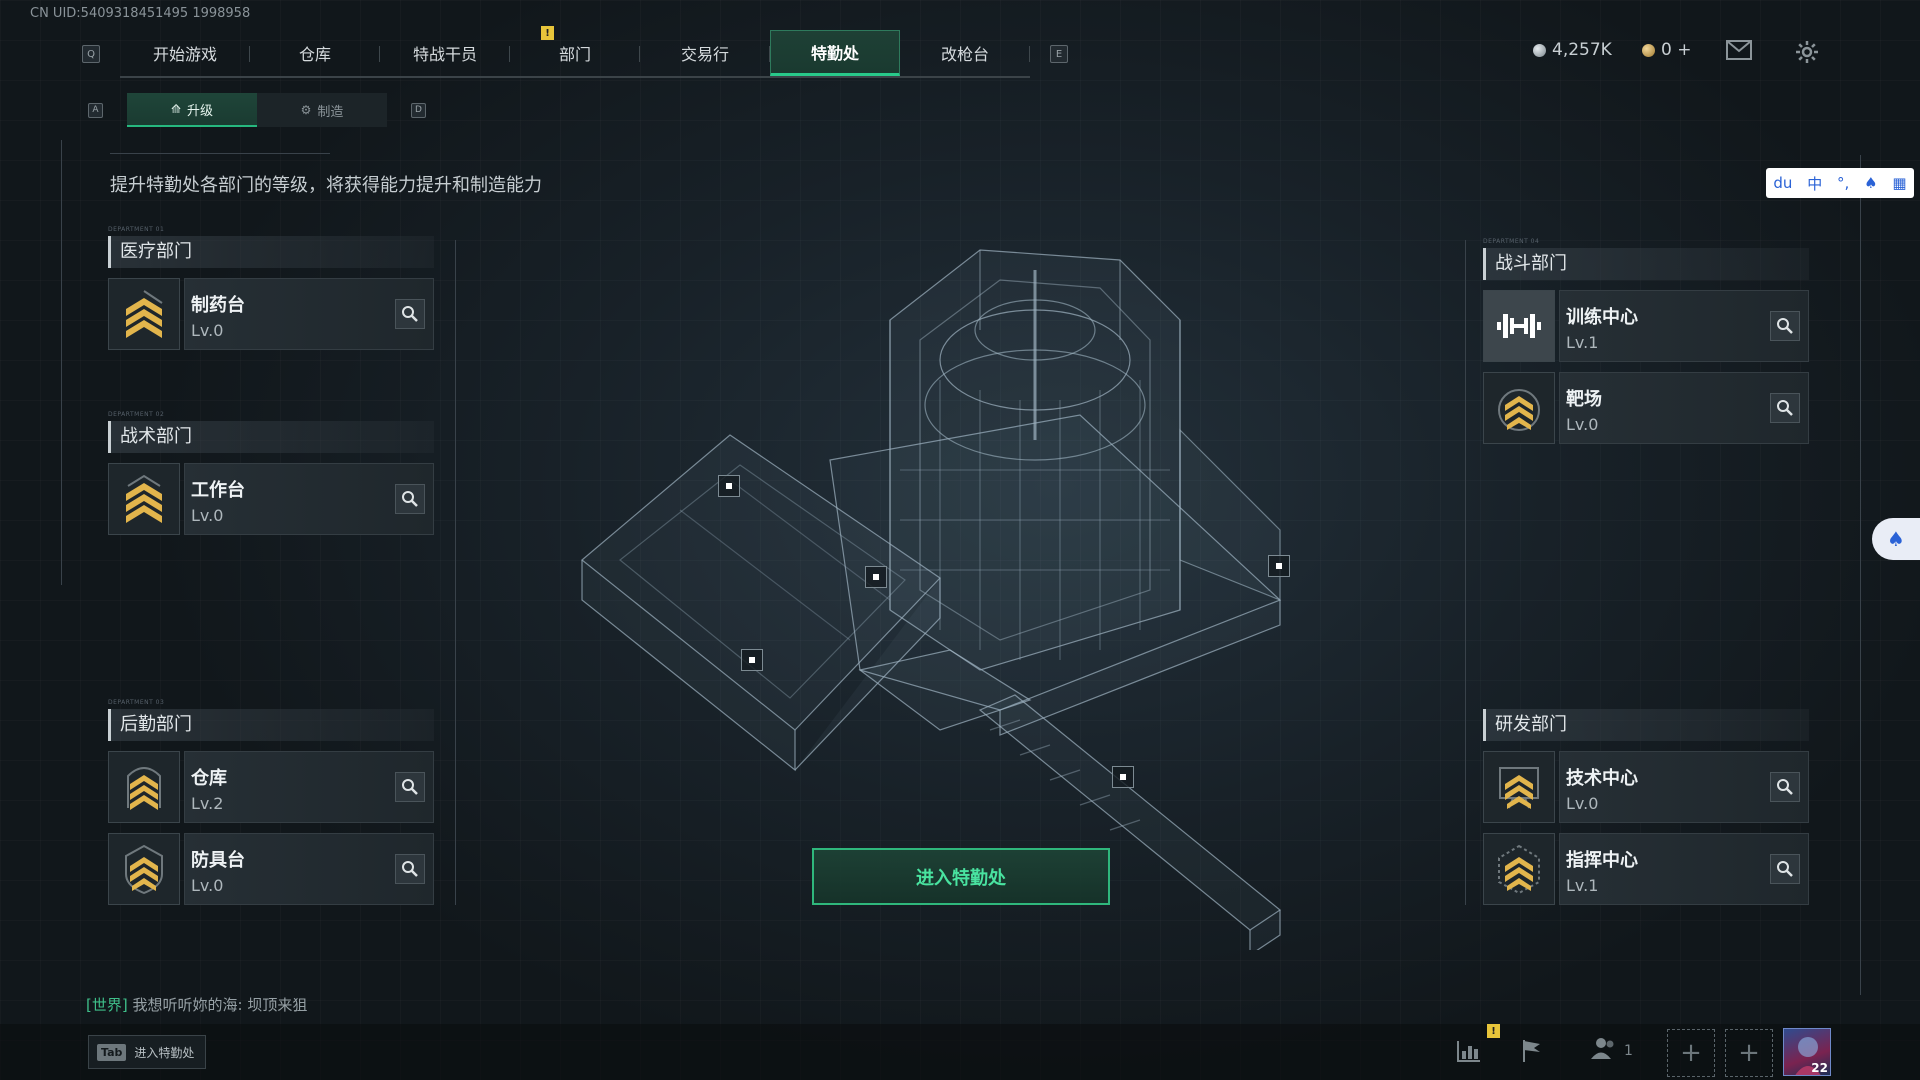 The image size is (1920, 1080). I want to click on dept-code: DEPARTMENT 04, so click(1511, 241).